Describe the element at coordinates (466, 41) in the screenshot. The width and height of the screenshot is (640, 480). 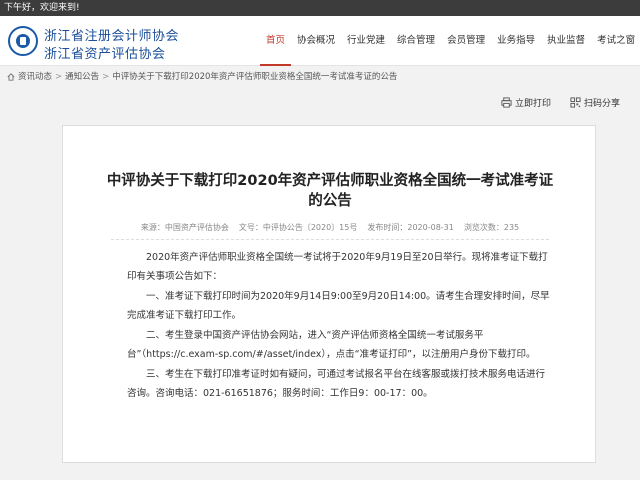
I see `nav-members: 会员管理` at that location.